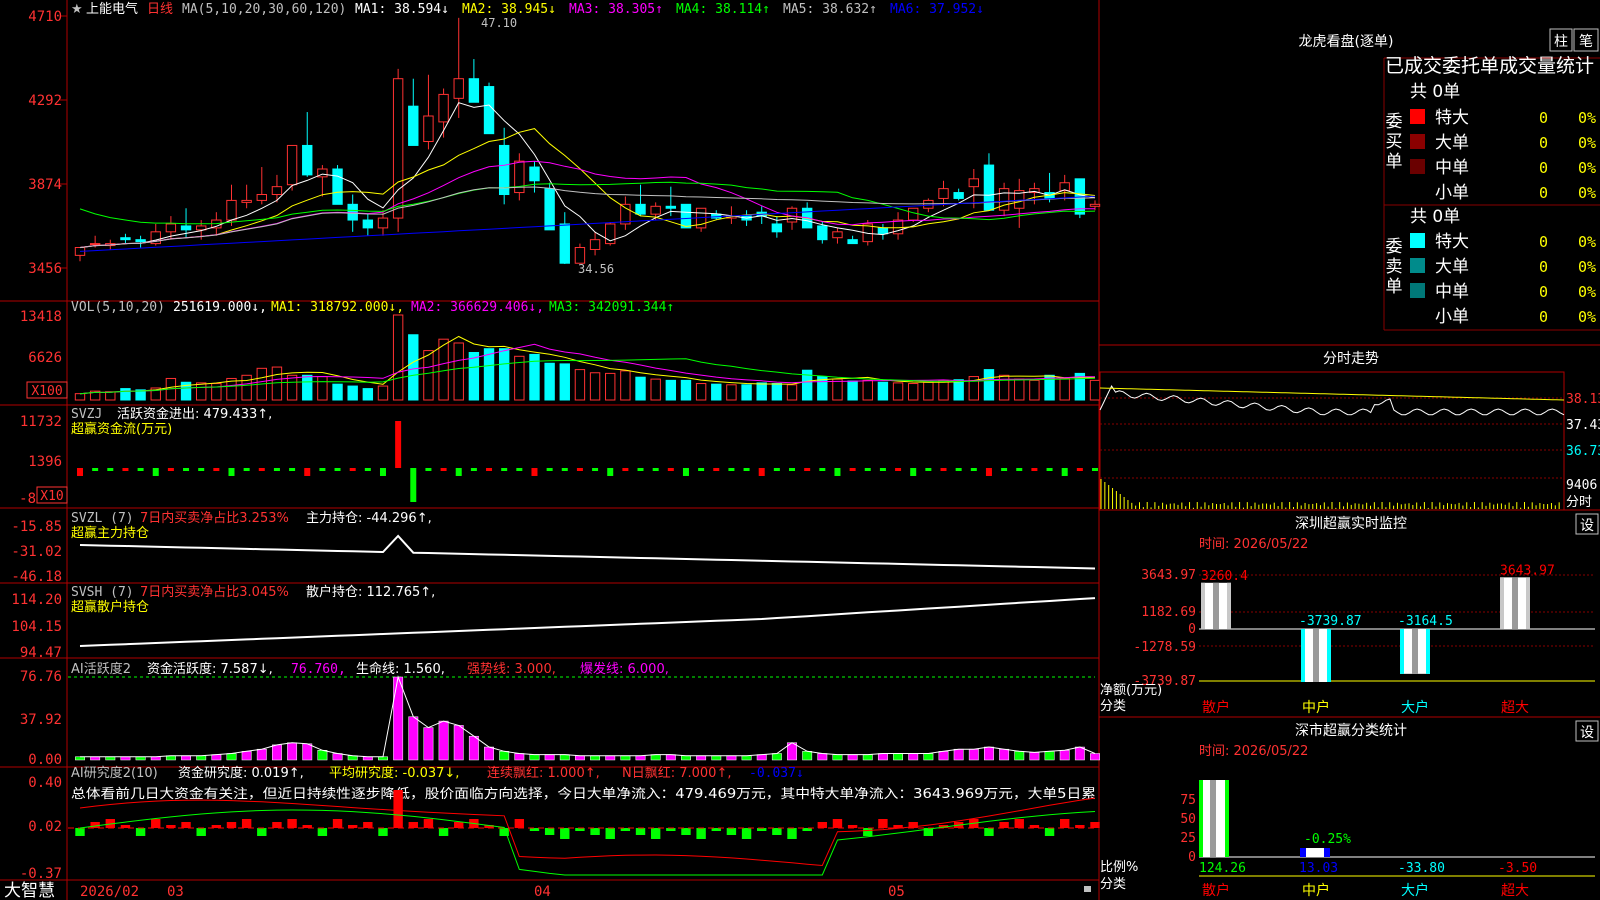  I want to click on ai-research-ytick: 0.02, so click(45, 827).